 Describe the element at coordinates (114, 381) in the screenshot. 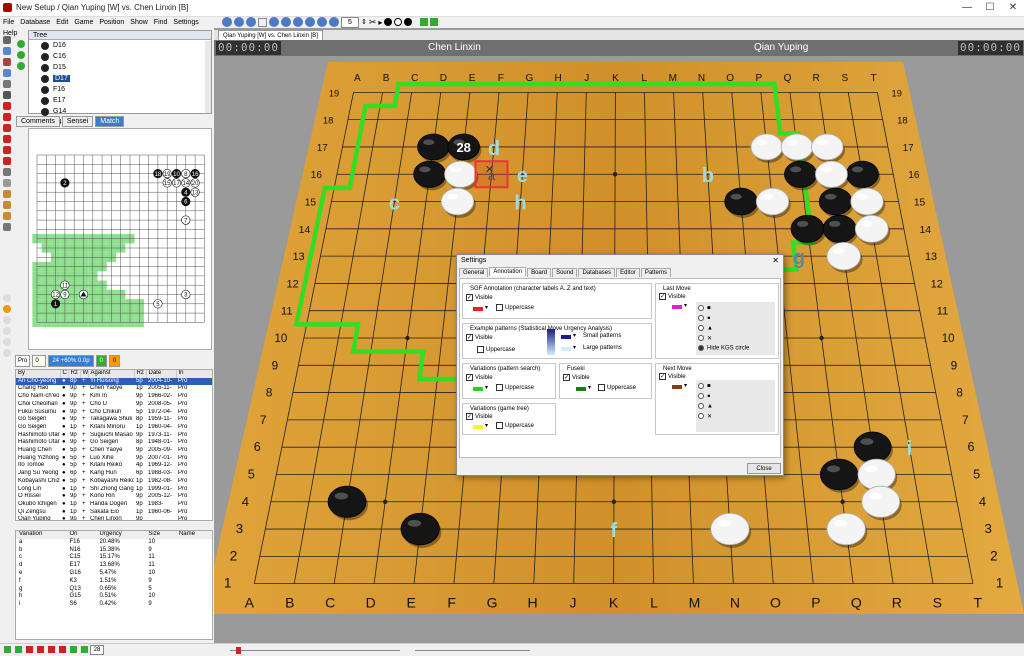

I see `games-row: An Cho-yeong ● 8p + Yi Huisong 5p 2004-10- Pro` at that location.